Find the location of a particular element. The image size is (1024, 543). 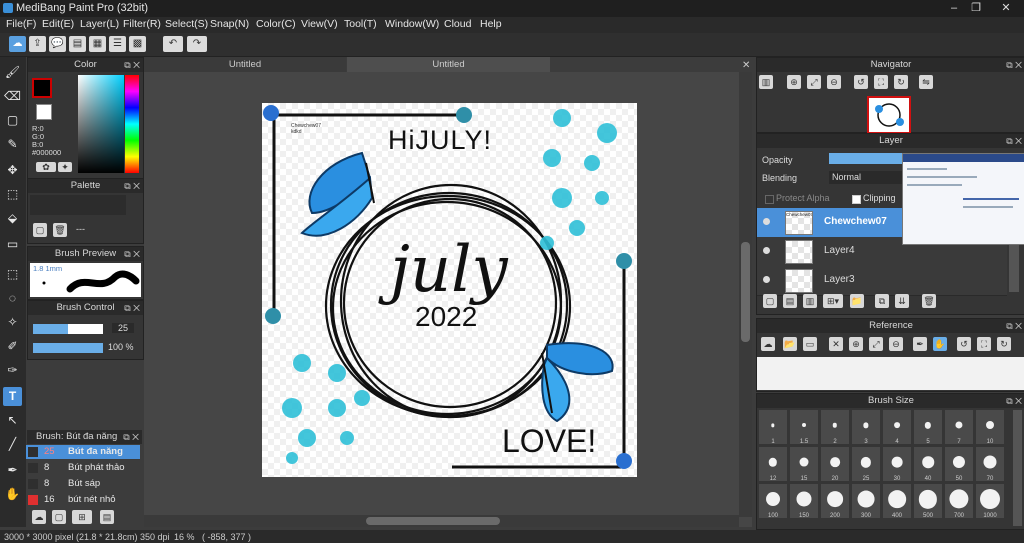

brush-size-preset: 3 is located at coordinates (866, 427).